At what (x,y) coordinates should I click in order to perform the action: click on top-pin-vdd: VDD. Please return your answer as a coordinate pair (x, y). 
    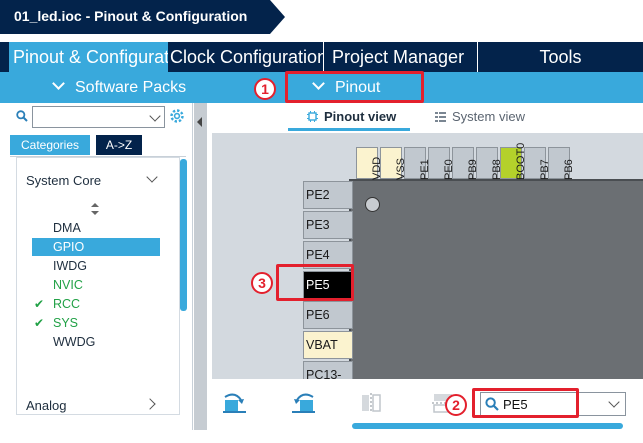
    Looking at the image, I should click on (369, 163).